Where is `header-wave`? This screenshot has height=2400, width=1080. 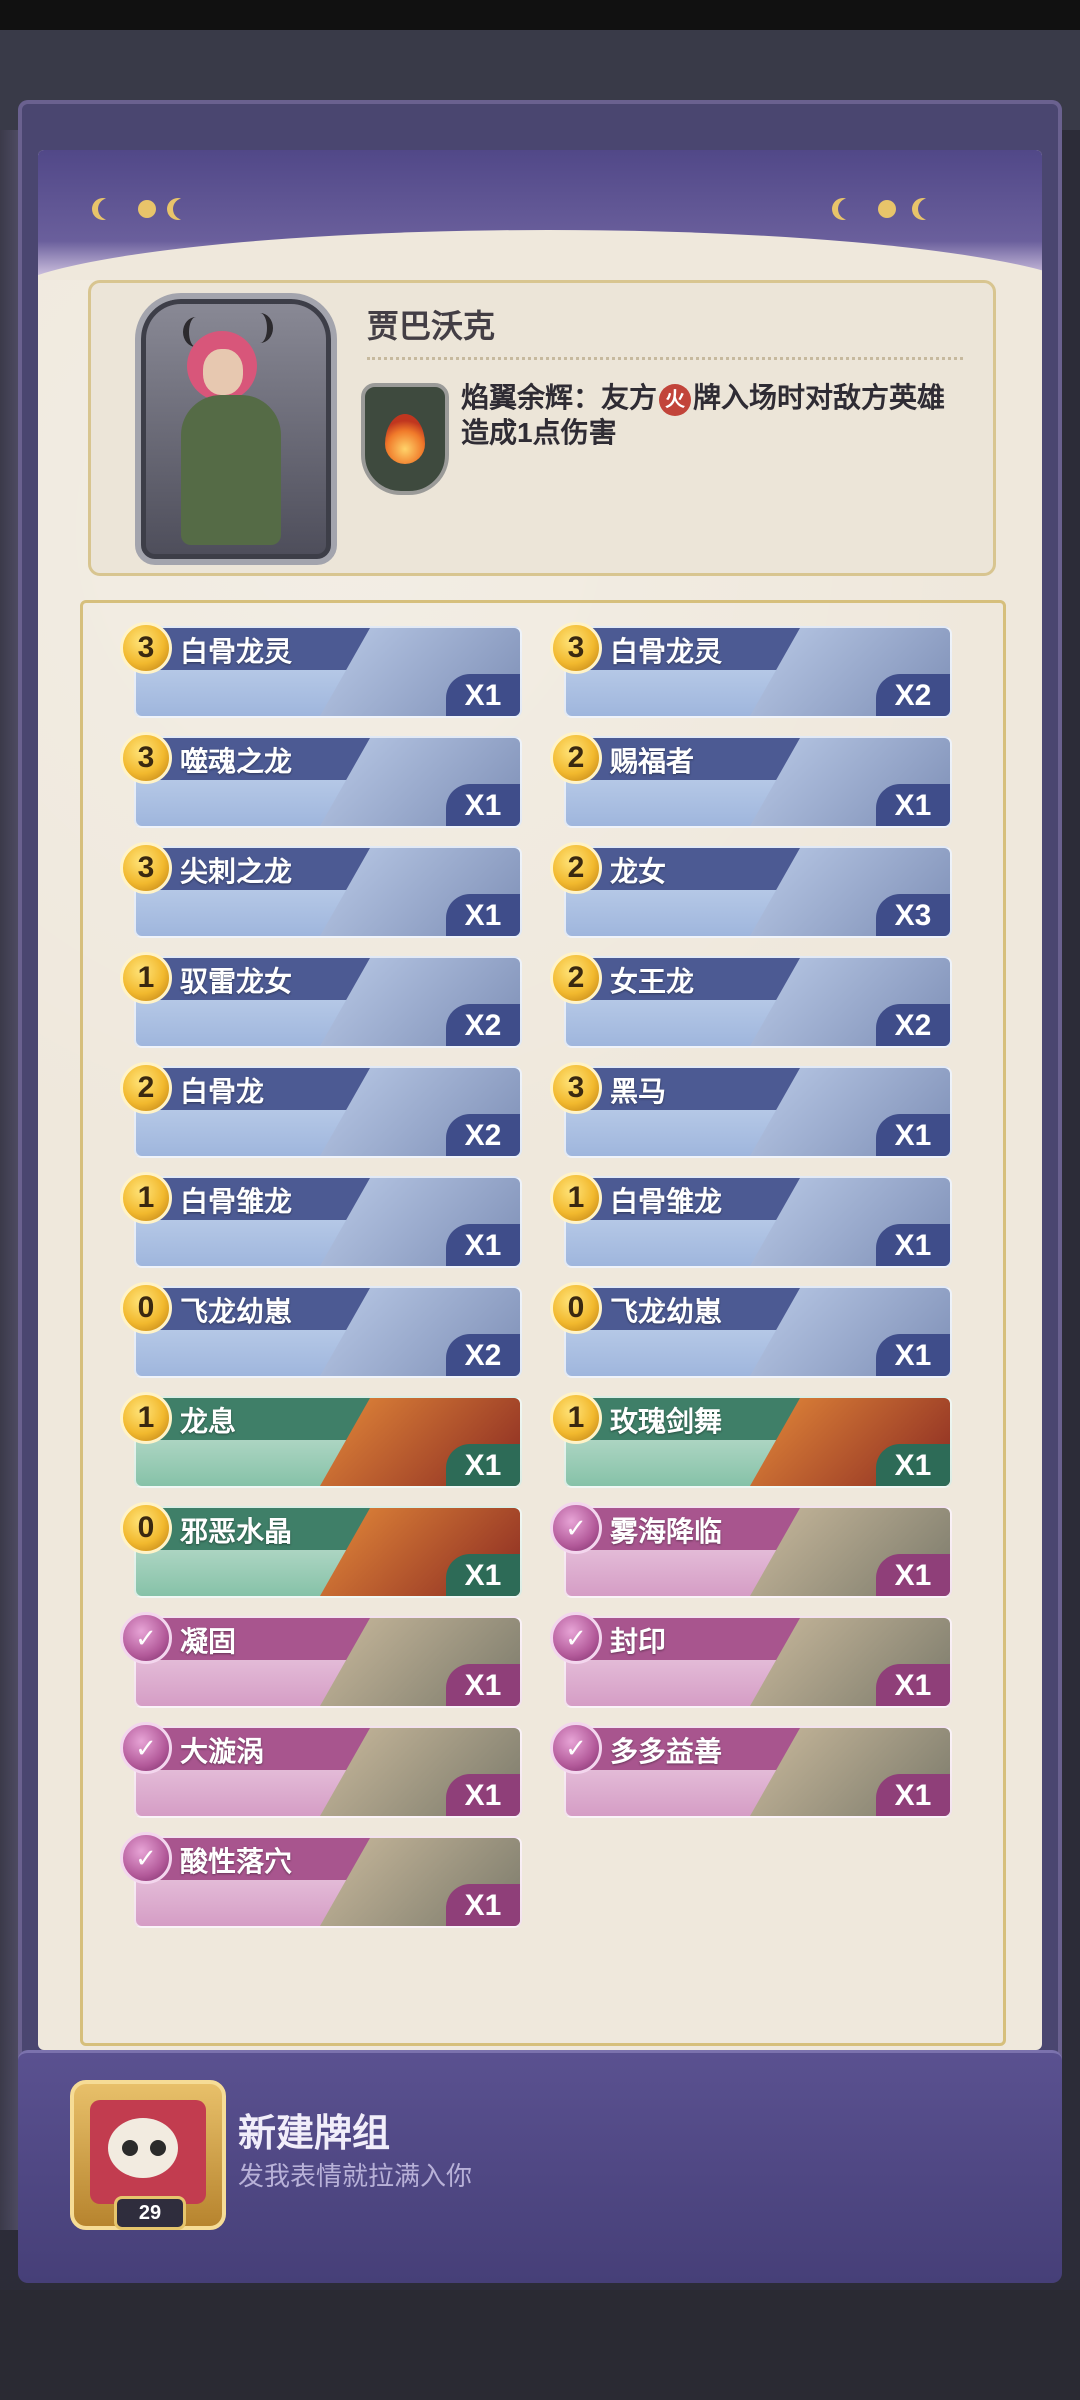 header-wave is located at coordinates (540, 255).